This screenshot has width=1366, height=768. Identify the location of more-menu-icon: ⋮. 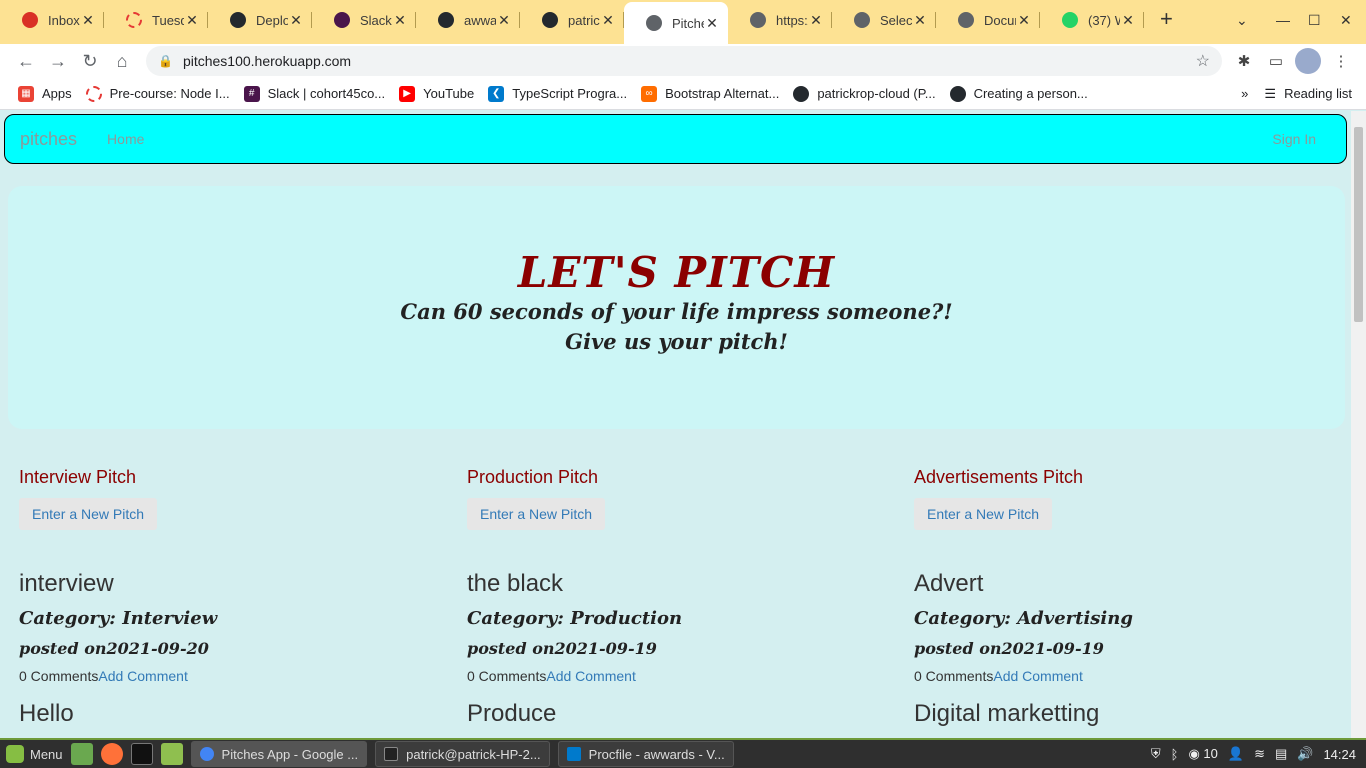
(1341, 61).